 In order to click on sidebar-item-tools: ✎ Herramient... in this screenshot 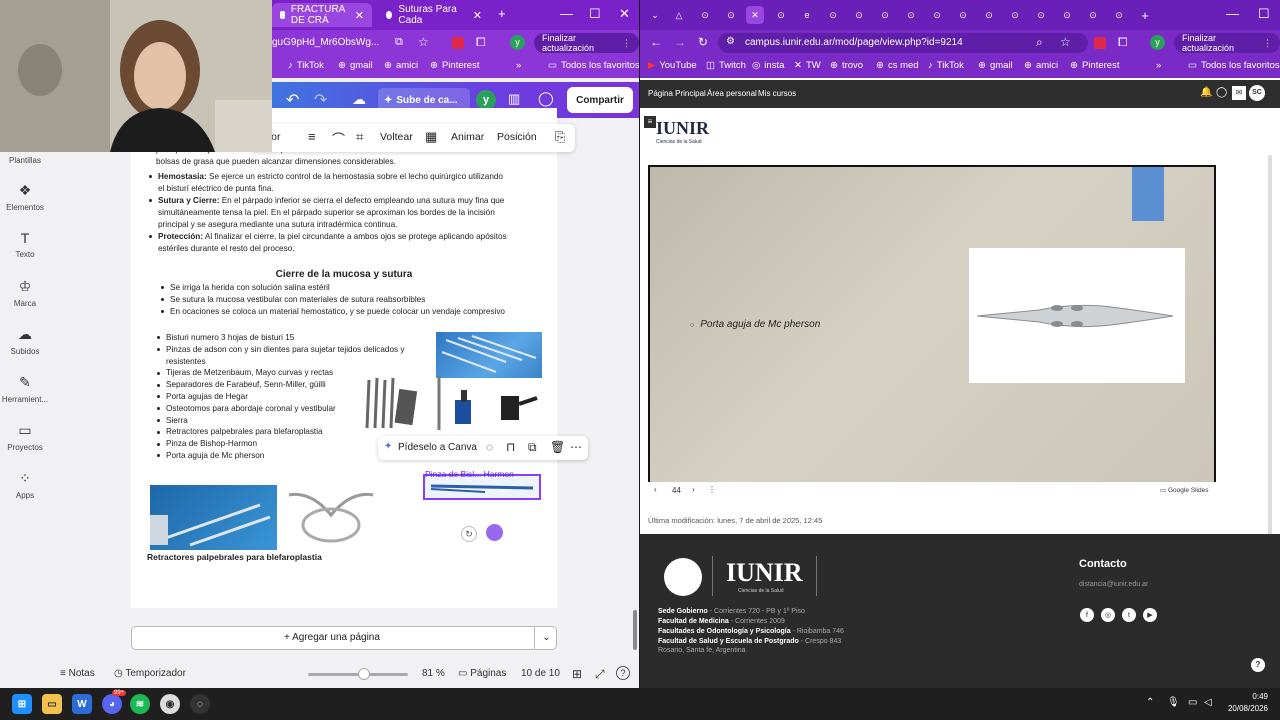, I will do `click(25, 389)`.